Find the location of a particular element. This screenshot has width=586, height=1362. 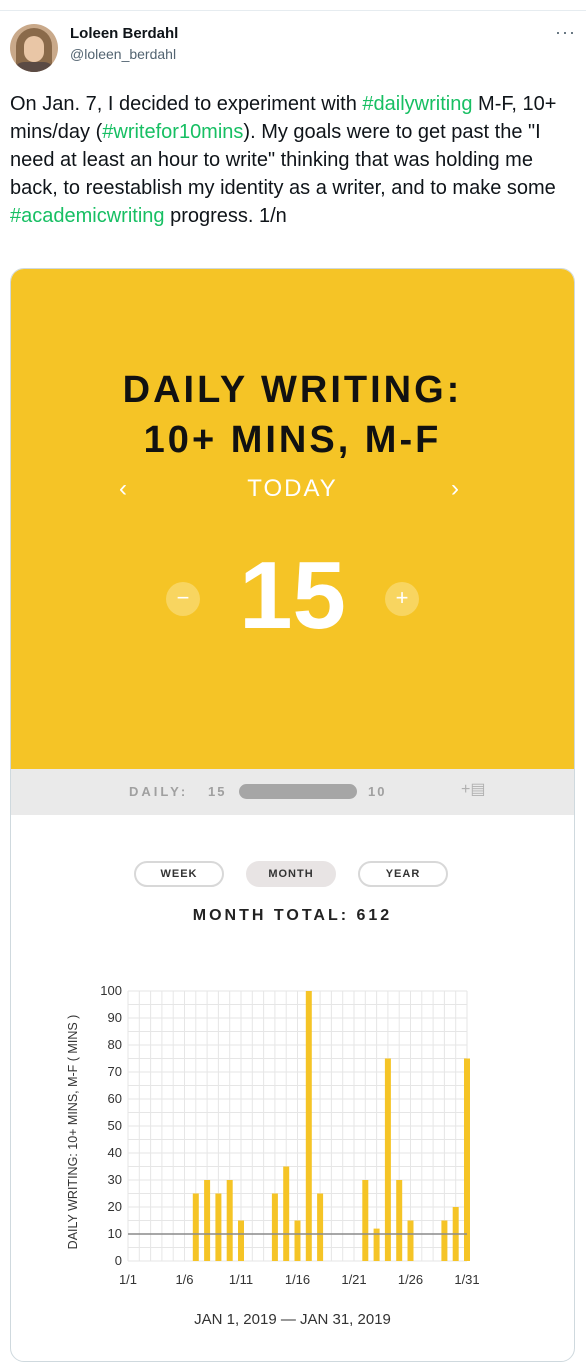

y-tick-label: 20 is located at coordinates (115, 1206).